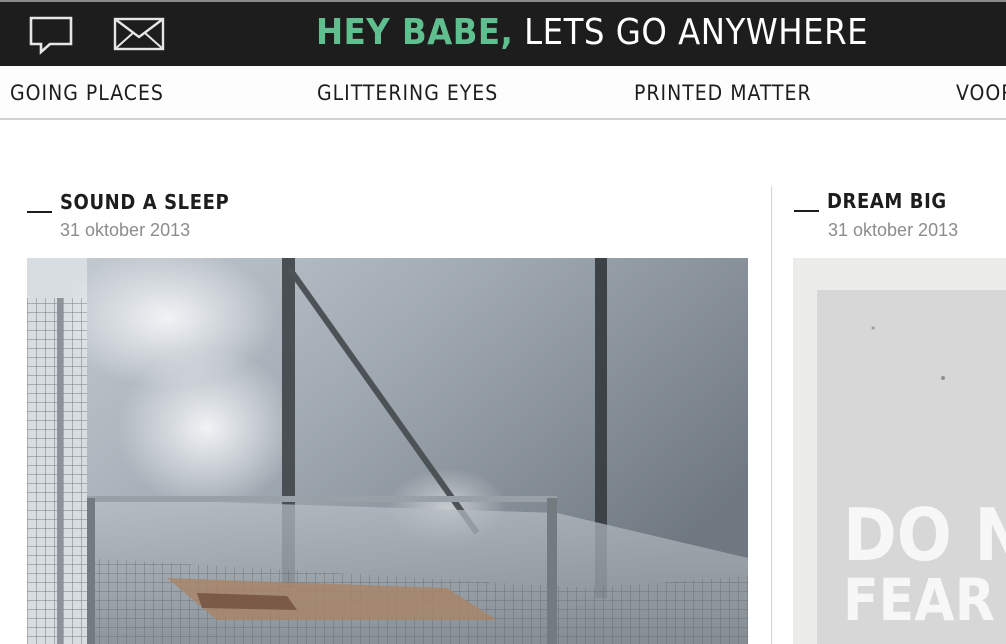 The height and width of the screenshot is (644, 1006). Describe the element at coordinates (145, 202) in the screenshot. I see `post-title-text: SOUND A SLEEP` at that location.